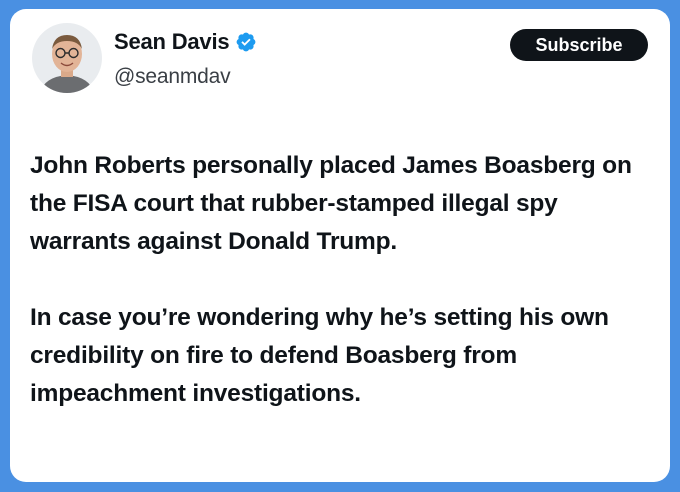 The width and height of the screenshot is (680, 492). I want to click on verified-badge-icon, so click(246, 42).